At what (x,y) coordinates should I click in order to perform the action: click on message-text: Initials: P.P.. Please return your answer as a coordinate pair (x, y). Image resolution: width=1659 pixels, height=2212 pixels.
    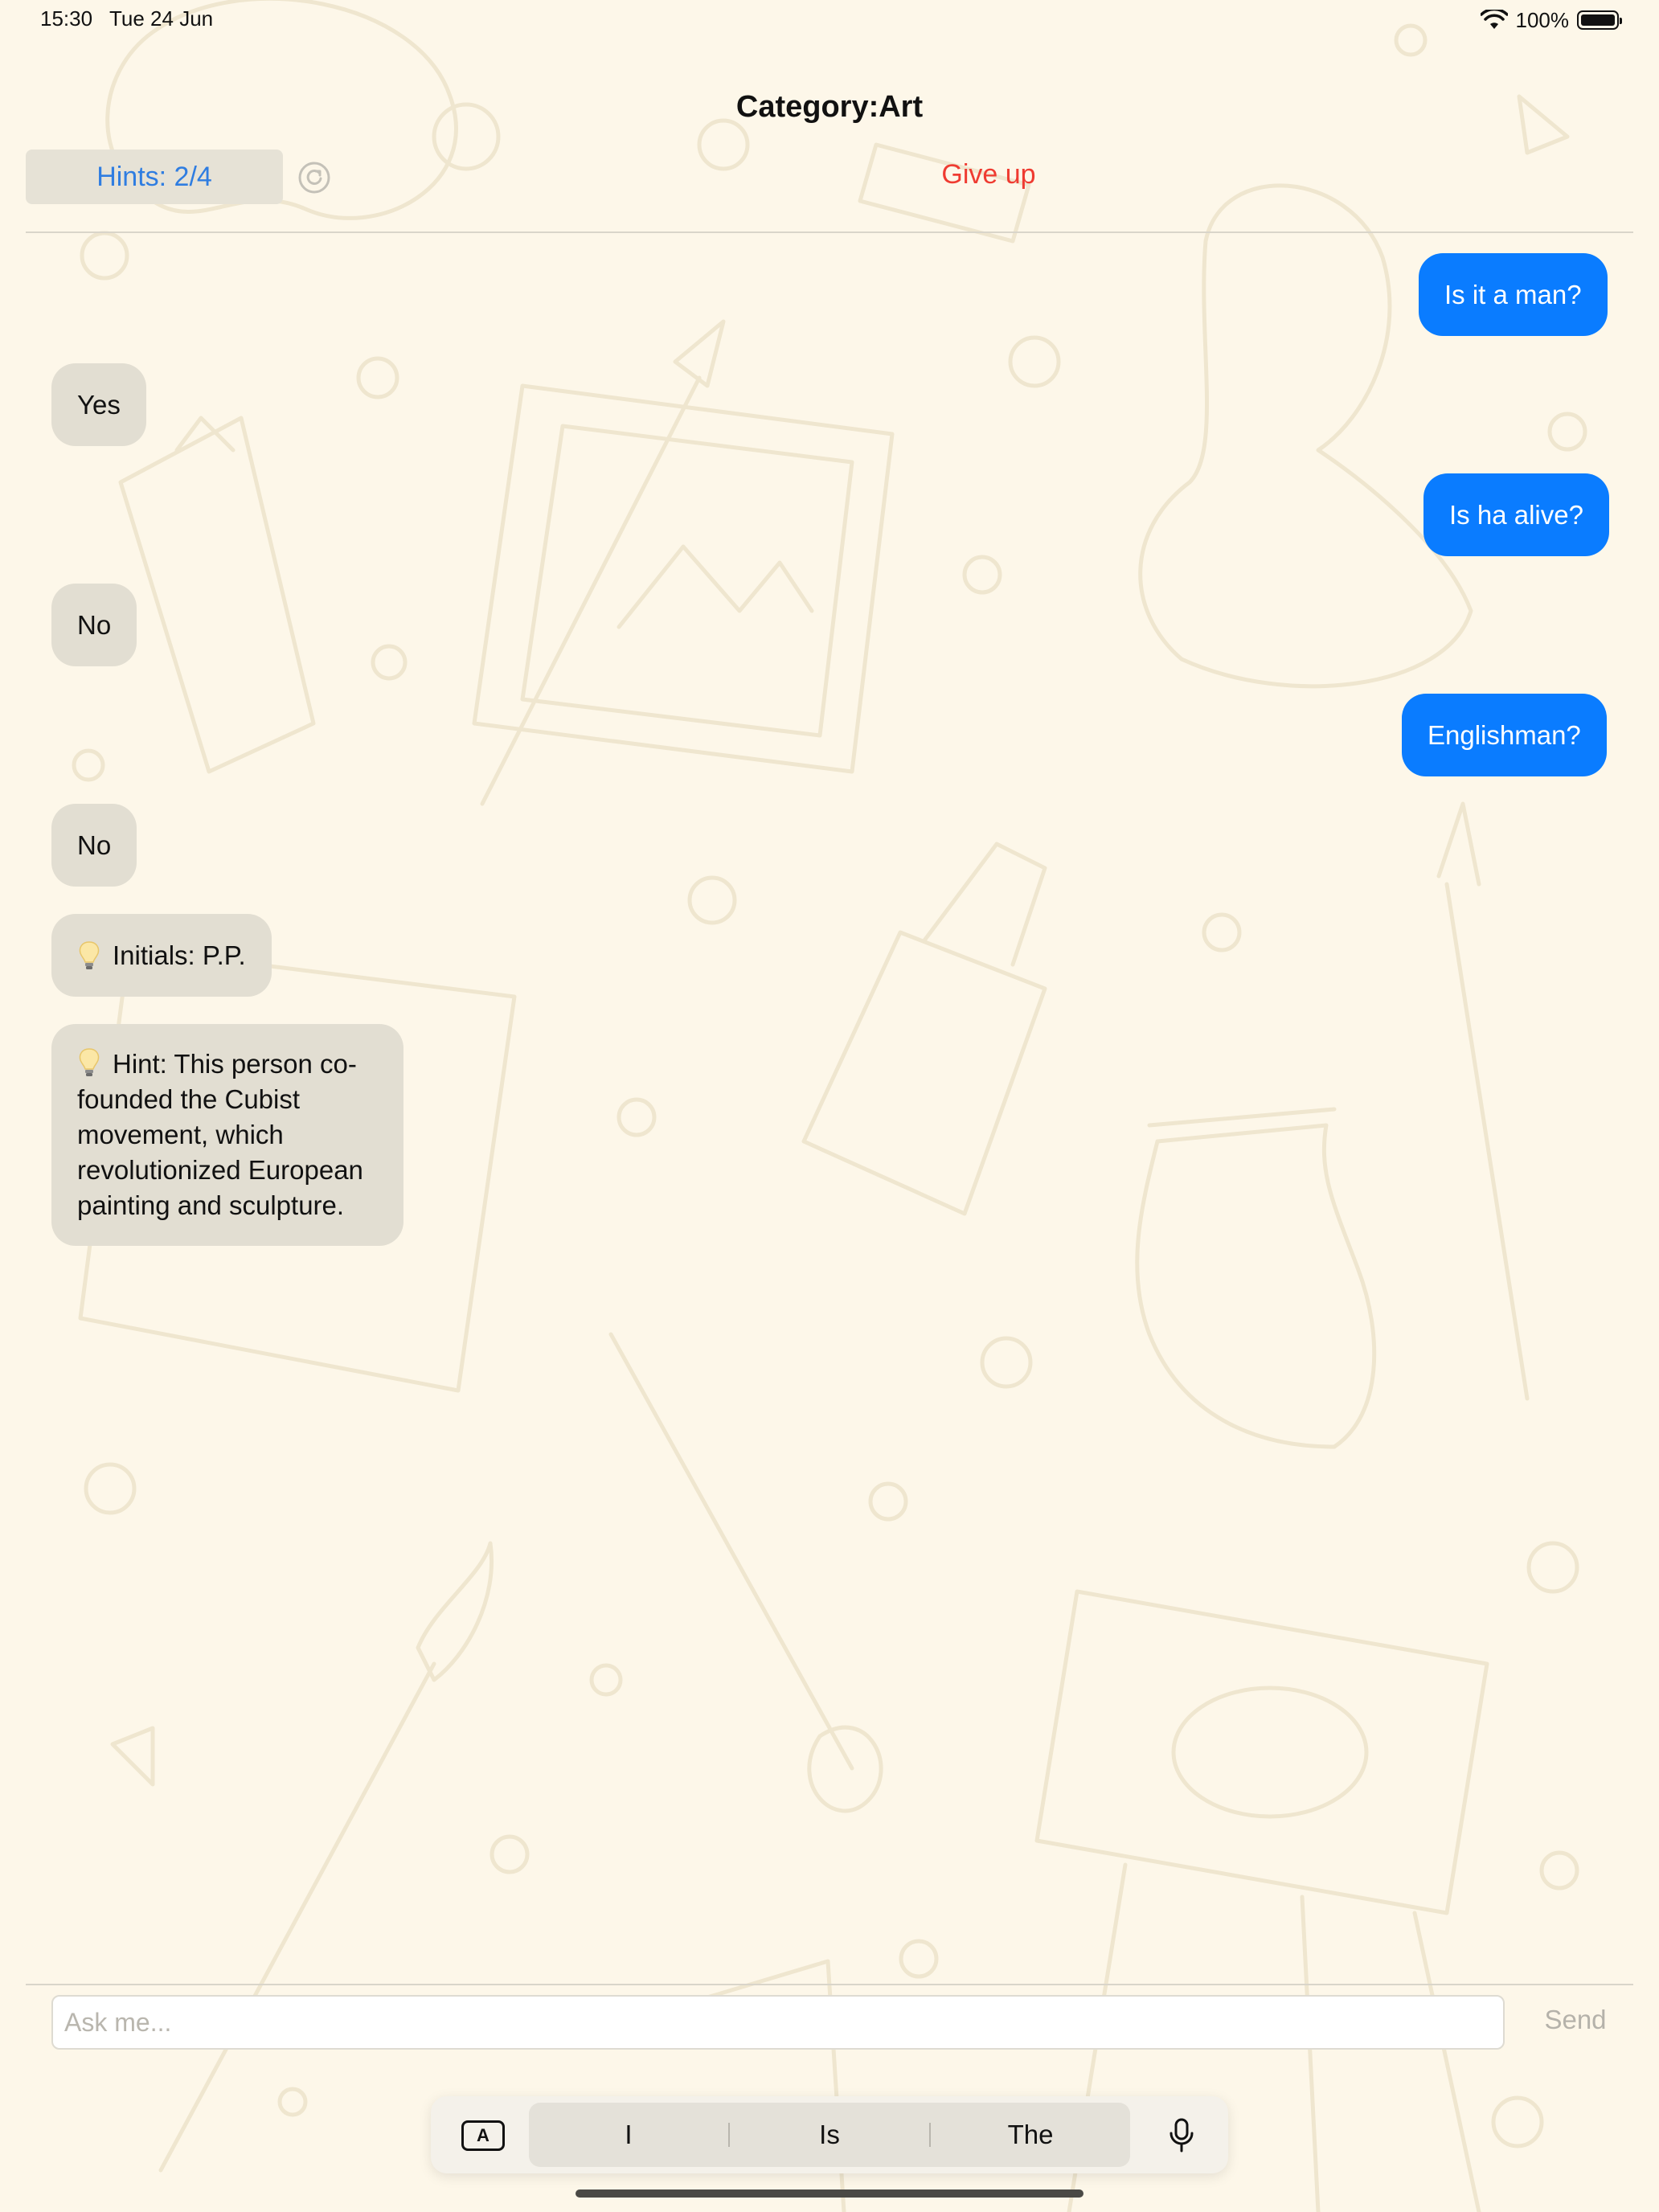
    Looking at the image, I should click on (179, 955).